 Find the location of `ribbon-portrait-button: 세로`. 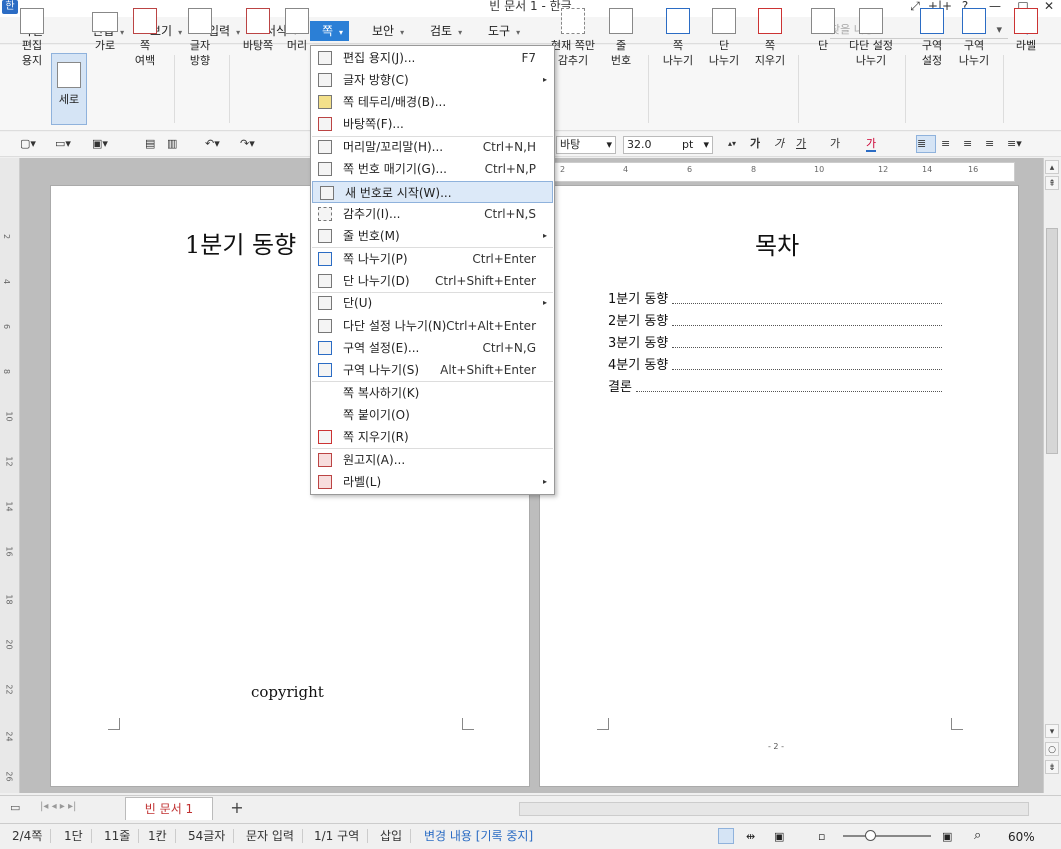

ribbon-portrait-button: 세로 is located at coordinates (69, 89).